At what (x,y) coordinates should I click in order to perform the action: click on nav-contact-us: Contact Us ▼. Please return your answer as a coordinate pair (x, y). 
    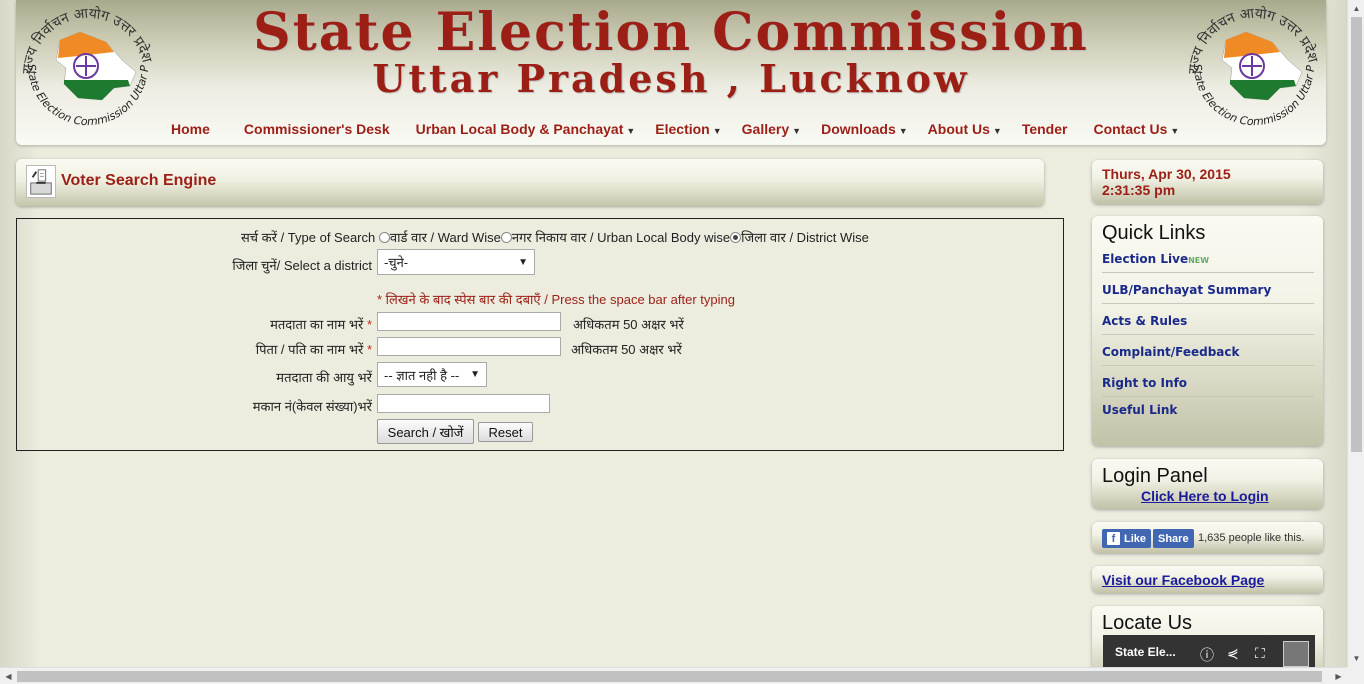
    Looking at the image, I should click on (1136, 132).